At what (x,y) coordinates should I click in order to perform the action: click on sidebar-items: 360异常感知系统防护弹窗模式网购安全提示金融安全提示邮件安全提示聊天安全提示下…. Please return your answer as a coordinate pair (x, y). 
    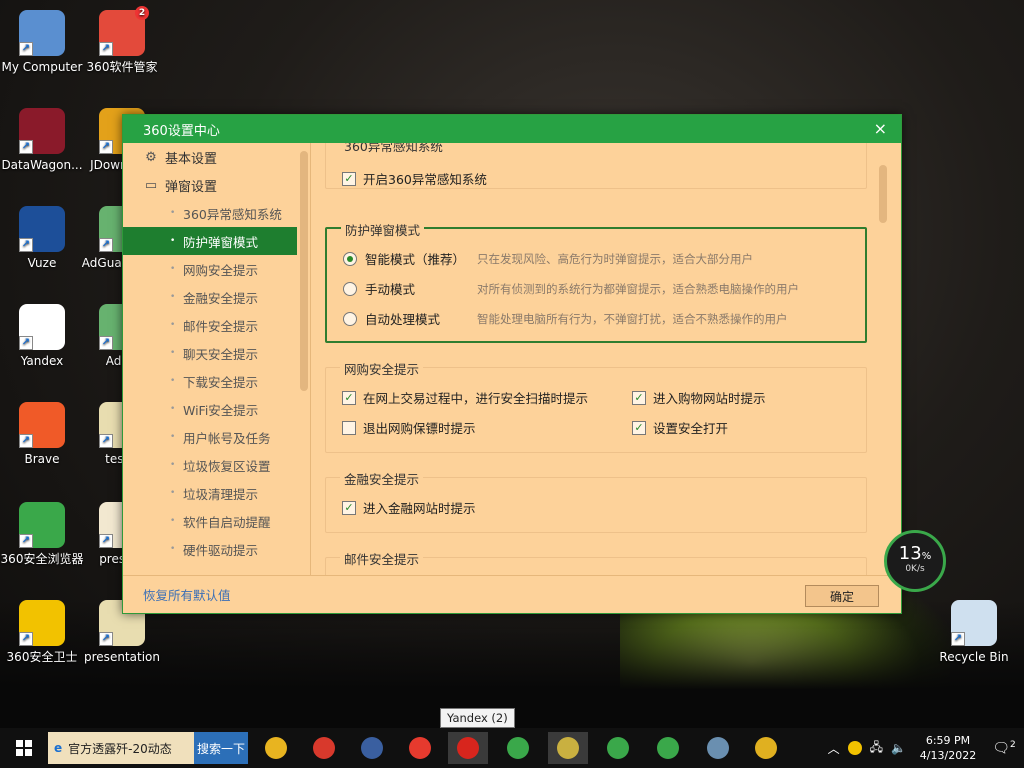
    Looking at the image, I should click on (216, 381).